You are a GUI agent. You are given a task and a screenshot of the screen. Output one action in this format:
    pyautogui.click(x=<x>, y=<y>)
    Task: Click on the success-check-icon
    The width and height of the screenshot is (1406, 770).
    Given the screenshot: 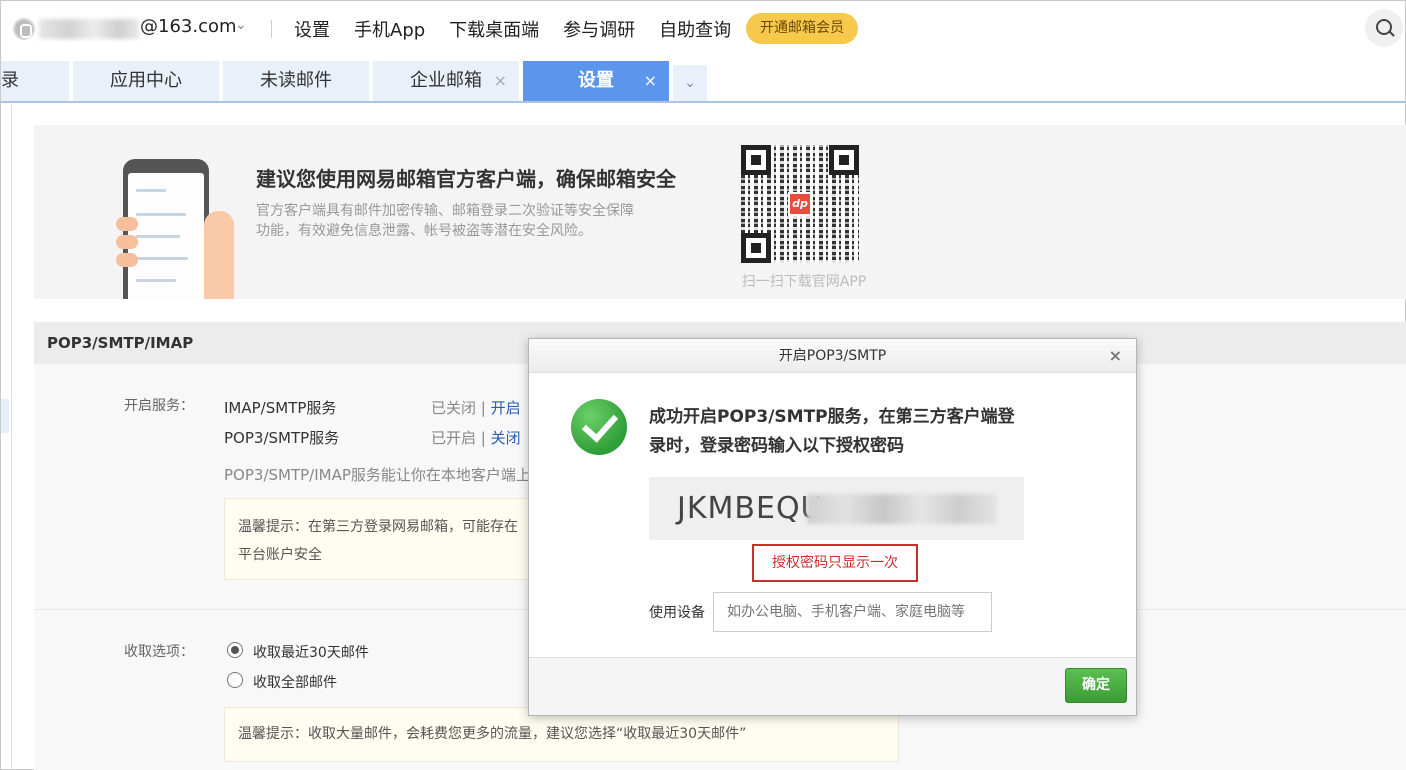 What is the action you would take?
    pyautogui.click(x=599, y=427)
    